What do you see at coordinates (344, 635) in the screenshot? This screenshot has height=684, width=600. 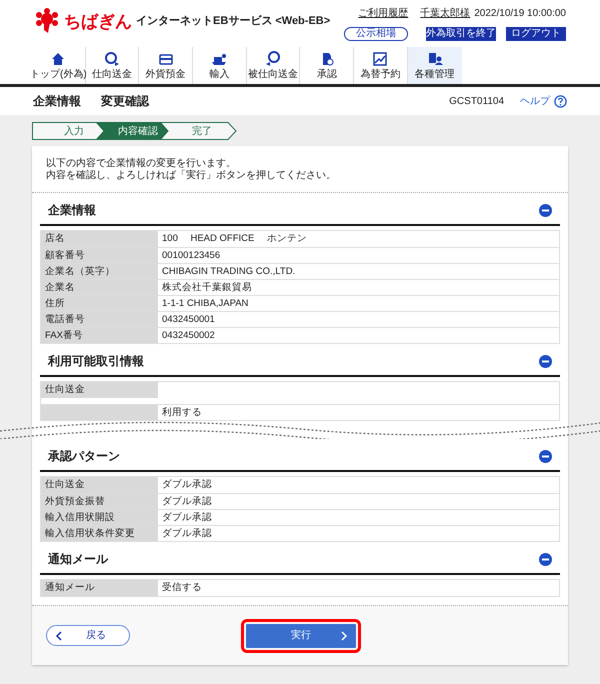 I see `chevron-right-icon` at bounding box center [344, 635].